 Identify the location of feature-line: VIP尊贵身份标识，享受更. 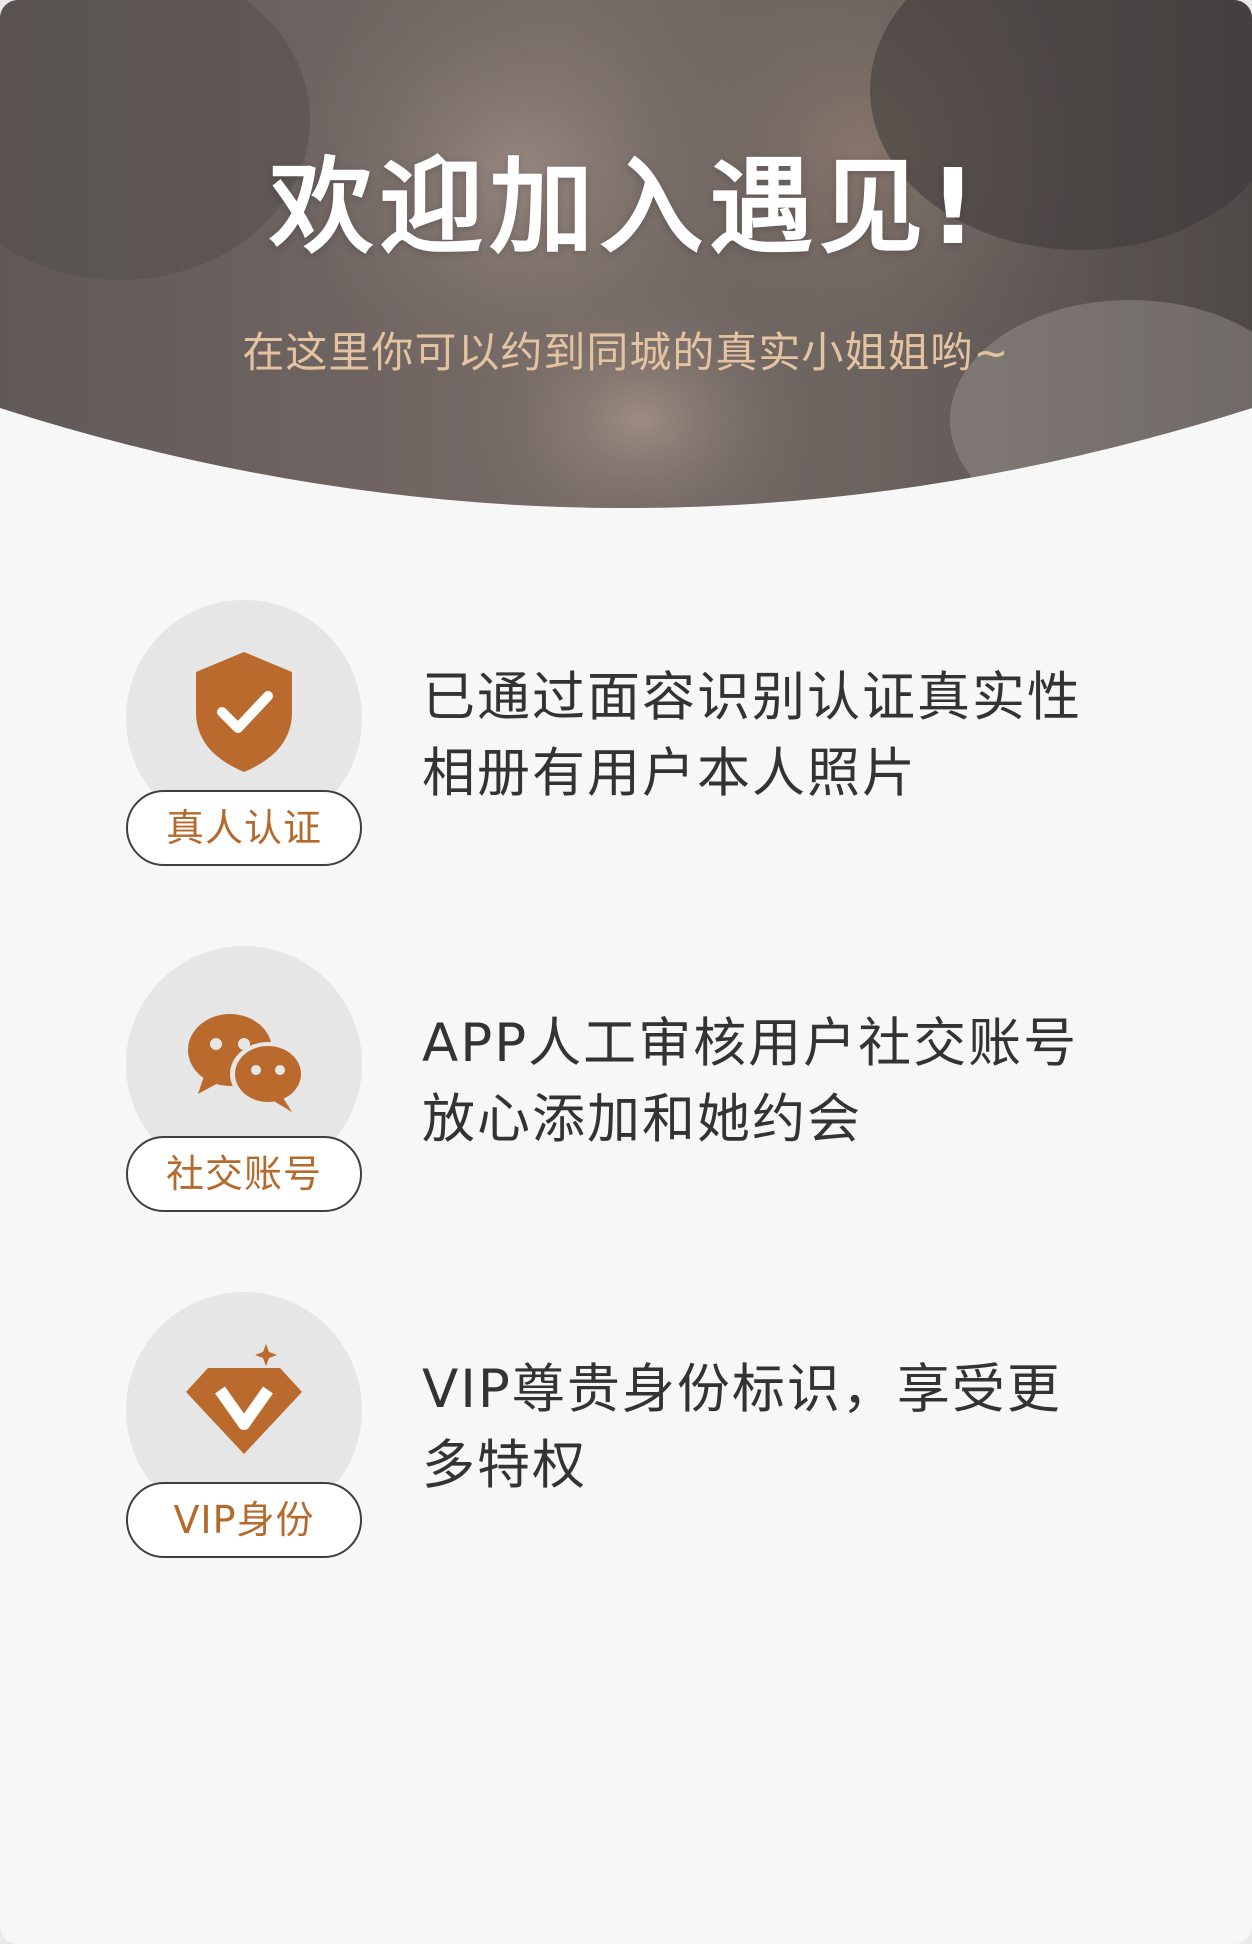
(742, 1389).